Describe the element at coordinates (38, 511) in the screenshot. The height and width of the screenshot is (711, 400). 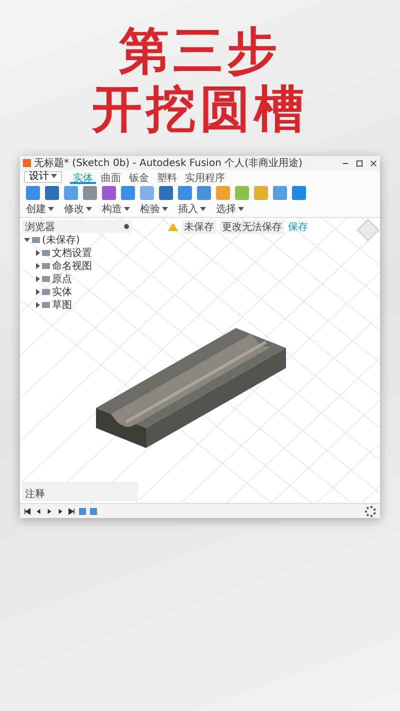
I see `step-back-icon` at that location.